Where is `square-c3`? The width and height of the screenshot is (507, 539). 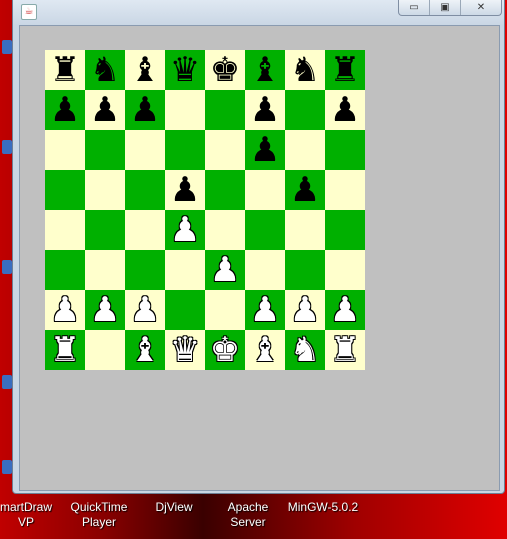
square-c3 is located at coordinates (145, 270).